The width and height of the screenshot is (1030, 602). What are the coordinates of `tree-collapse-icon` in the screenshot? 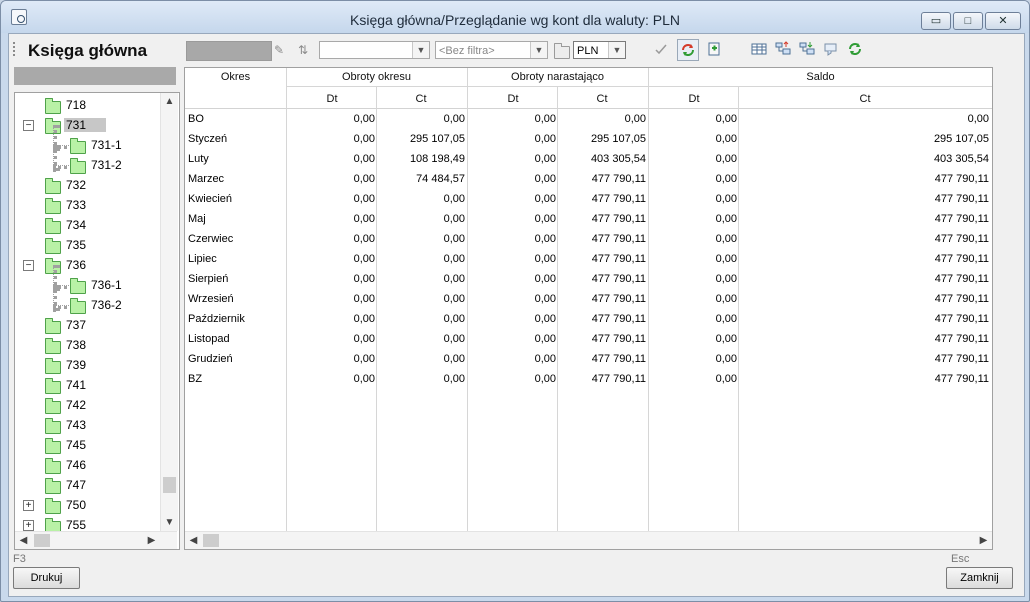 It's located at (807, 49).